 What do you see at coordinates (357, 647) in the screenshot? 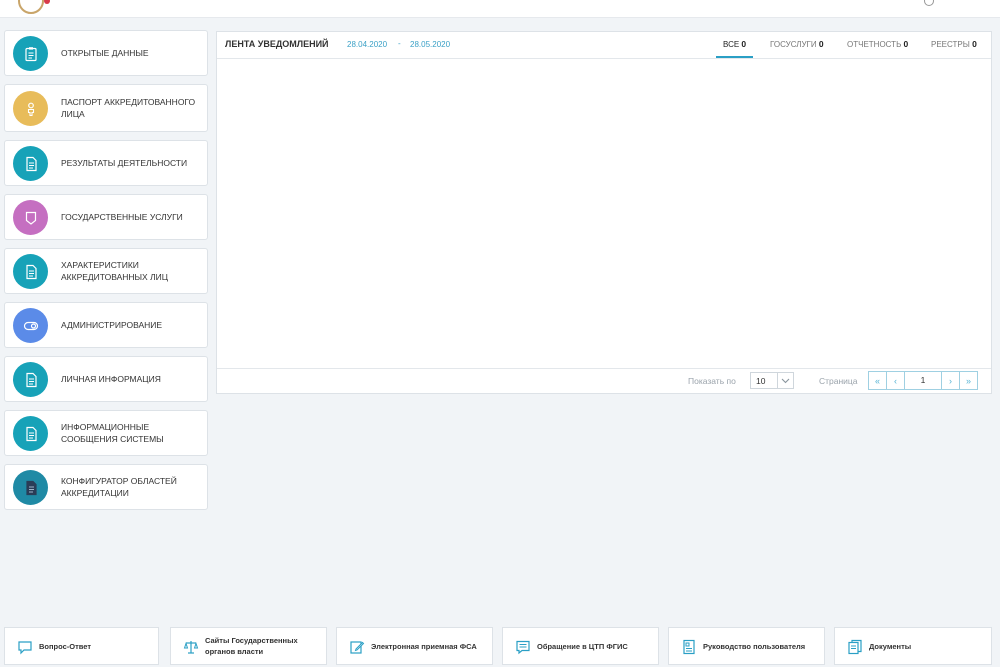
I see `edit-icon` at bounding box center [357, 647].